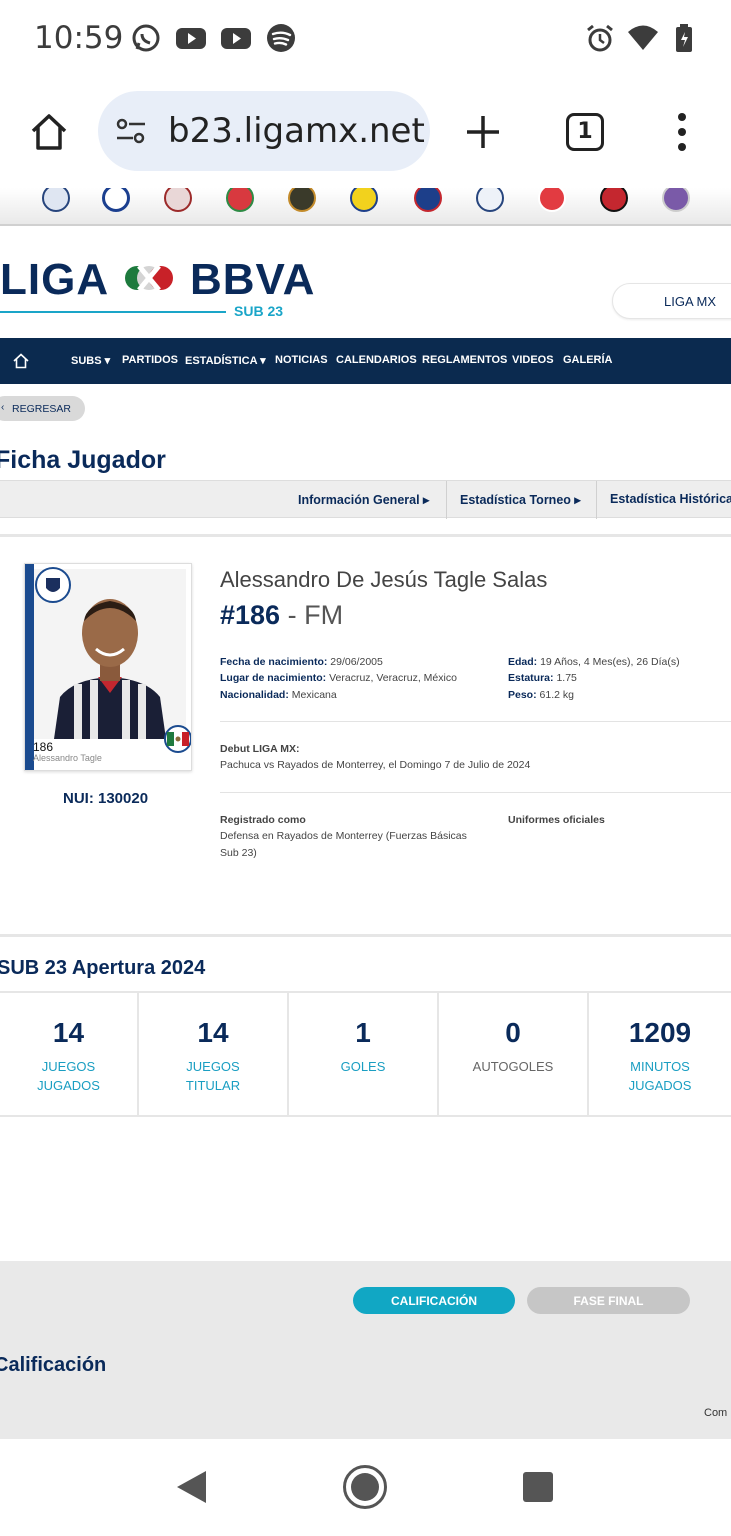 The height and width of the screenshot is (1536, 731). Describe the element at coordinates (324, 615) in the screenshot. I see `player-position: FM` at that location.